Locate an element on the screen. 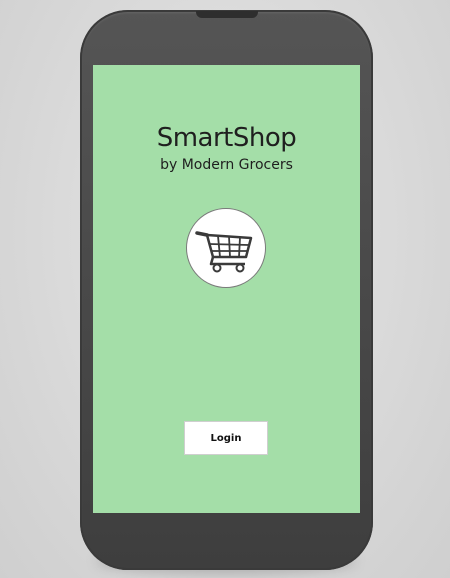 The height and width of the screenshot is (578, 450). login-button: Login is located at coordinates (226, 438).